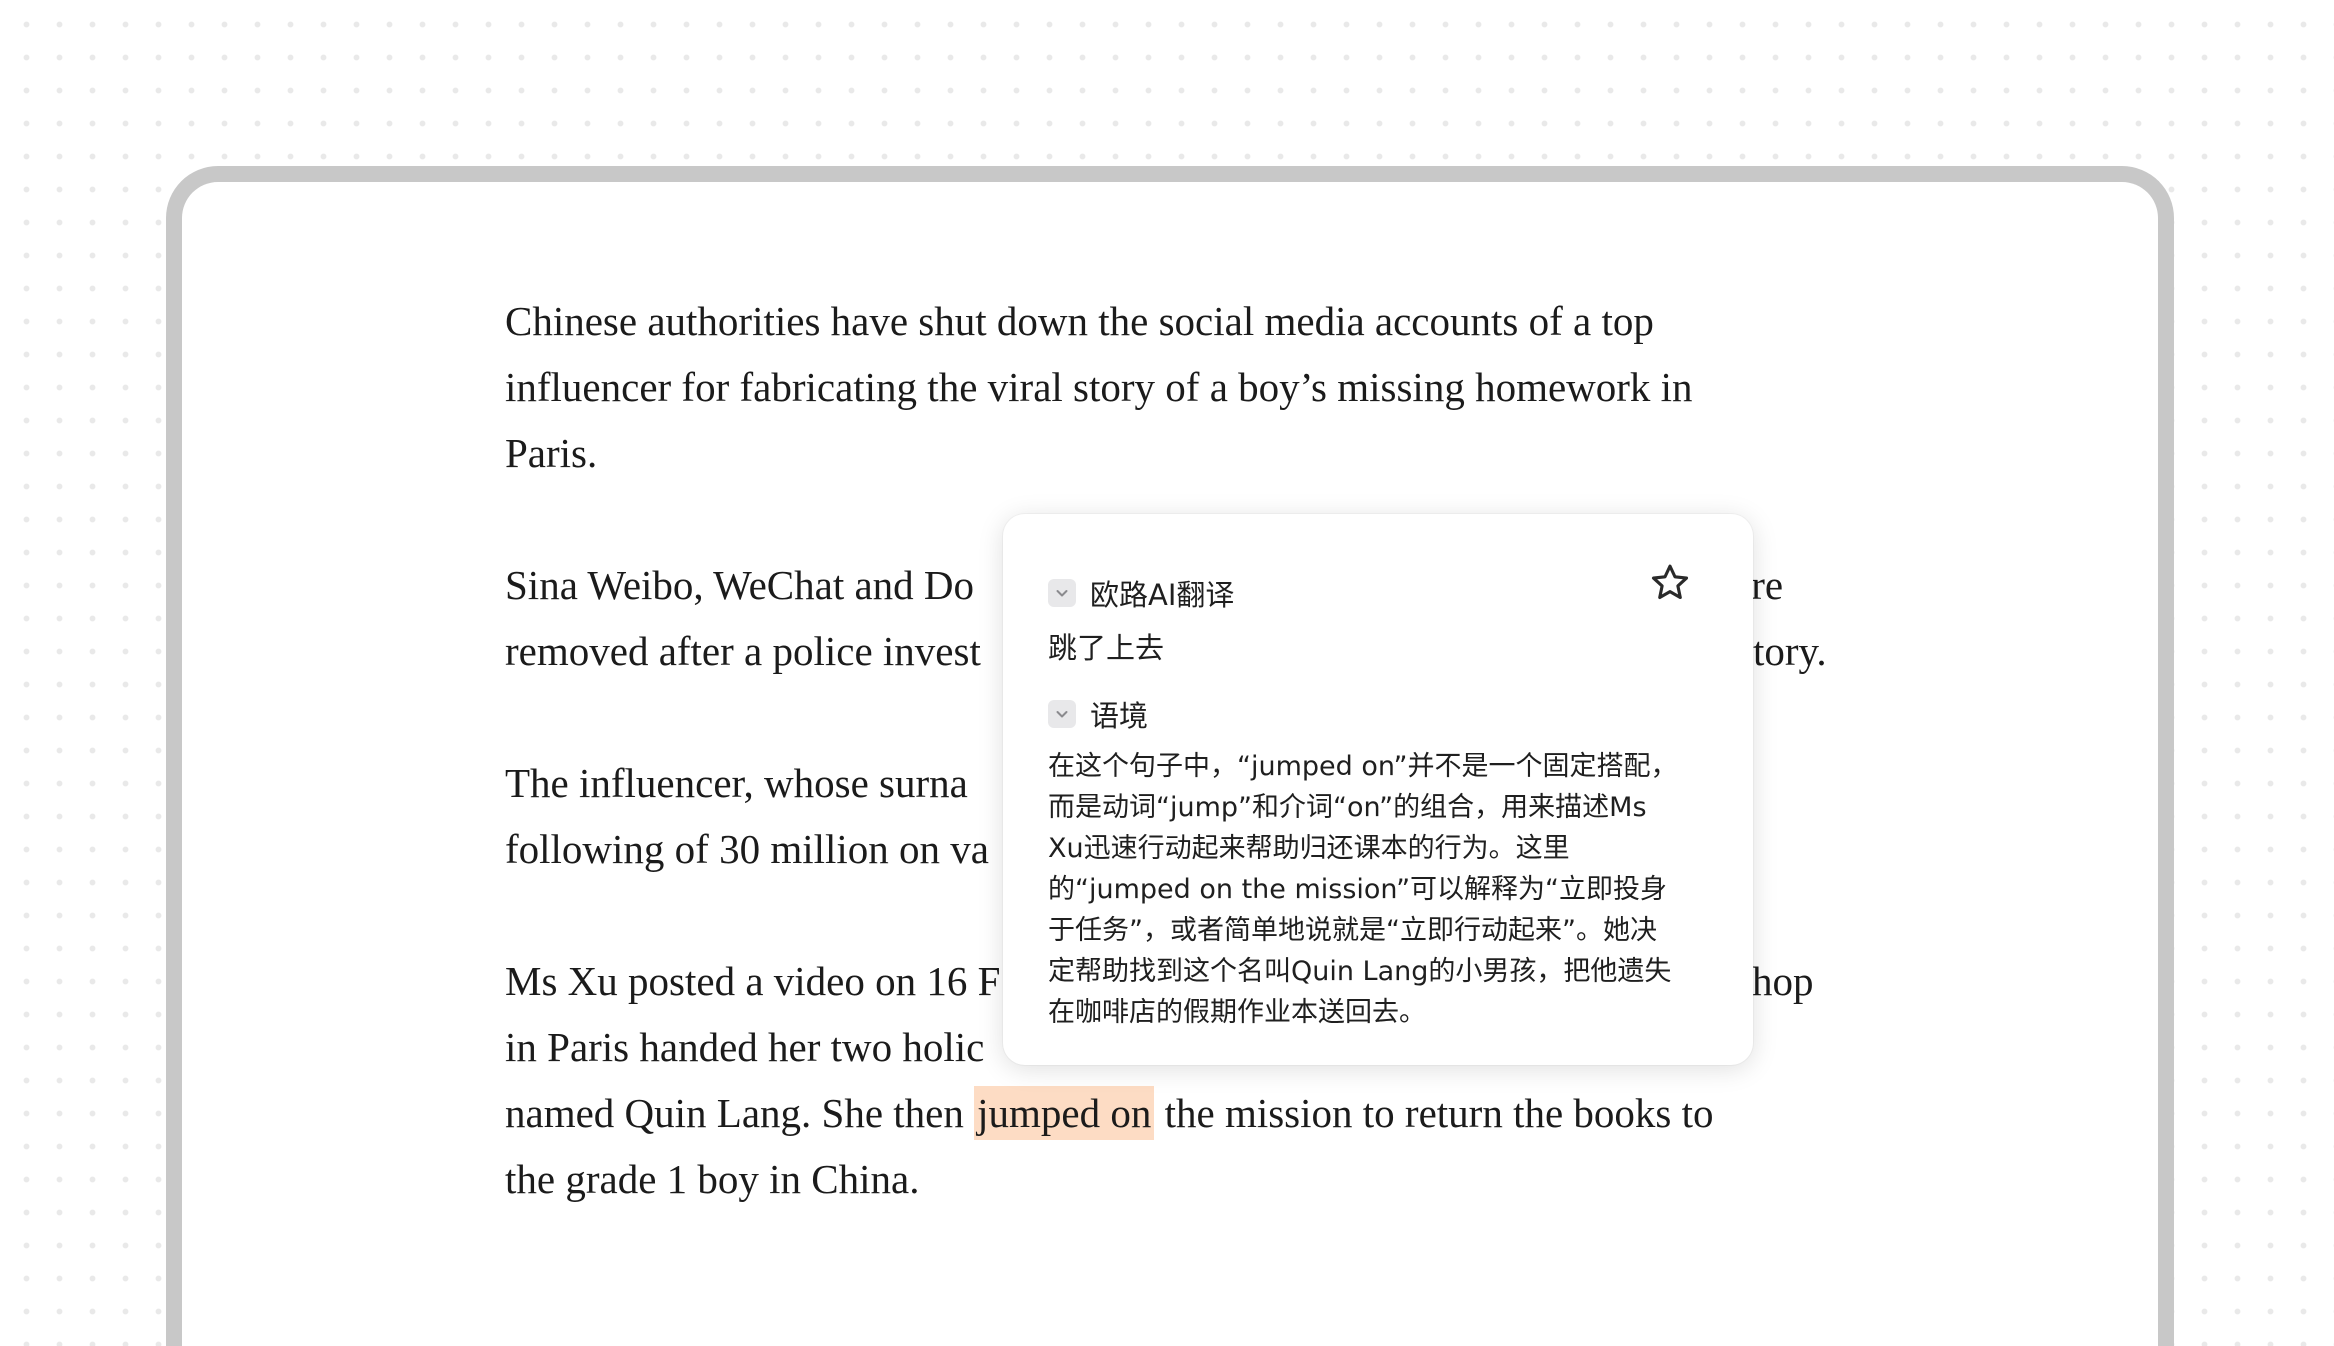 The height and width of the screenshot is (1346, 2334). Describe the element at coordinates (1358, 889) in the screenshot. I see `context-line: 的“jumped on the mission”可以解释为“立即投身` at that location.